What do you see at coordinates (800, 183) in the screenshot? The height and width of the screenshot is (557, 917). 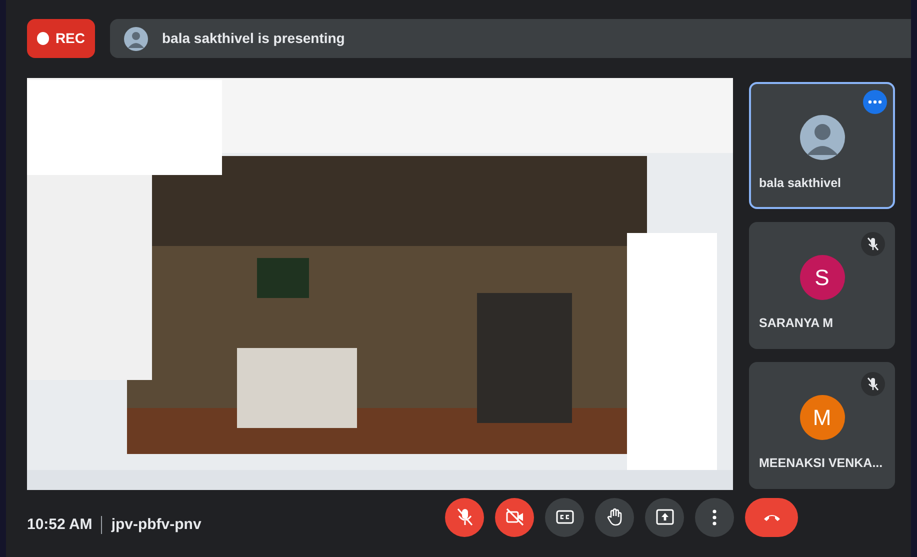 I see `participant-name: bala sakthivel` at bounding box center [800, 183].